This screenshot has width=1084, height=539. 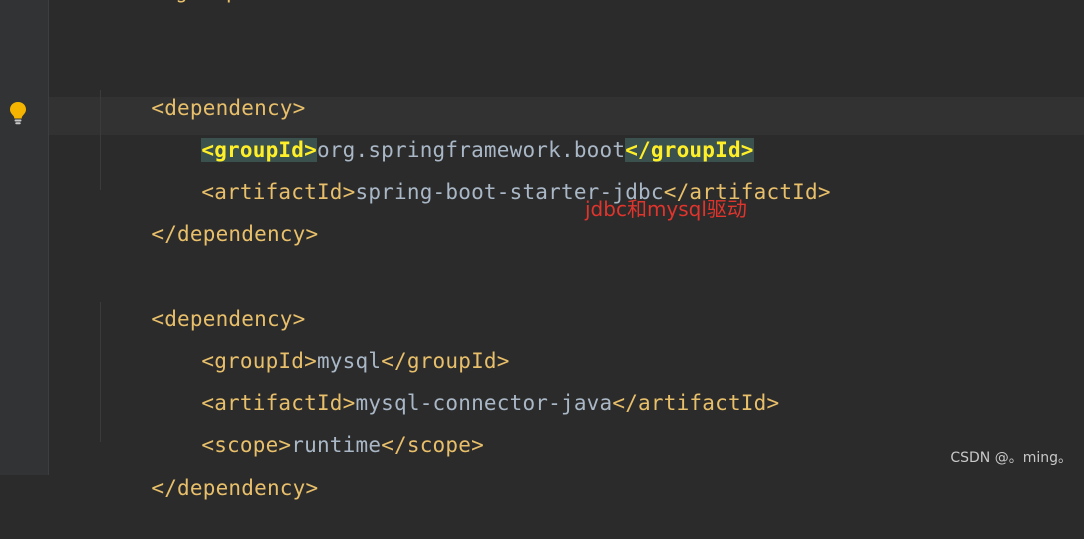 I want to click on code-line-scope: <scope>runtime</scope>, so click(x=317, y=425).